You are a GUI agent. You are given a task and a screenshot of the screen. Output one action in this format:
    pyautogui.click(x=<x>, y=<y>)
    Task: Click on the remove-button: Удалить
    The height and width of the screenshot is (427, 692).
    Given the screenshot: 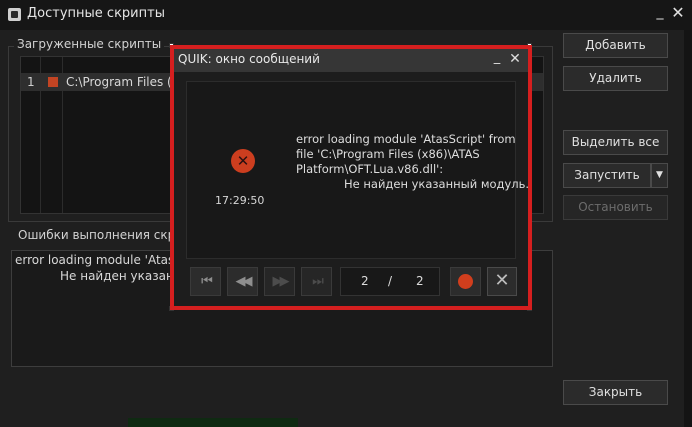 What is the action you would take?
    pyautogui.click(x=615, y=78)
    